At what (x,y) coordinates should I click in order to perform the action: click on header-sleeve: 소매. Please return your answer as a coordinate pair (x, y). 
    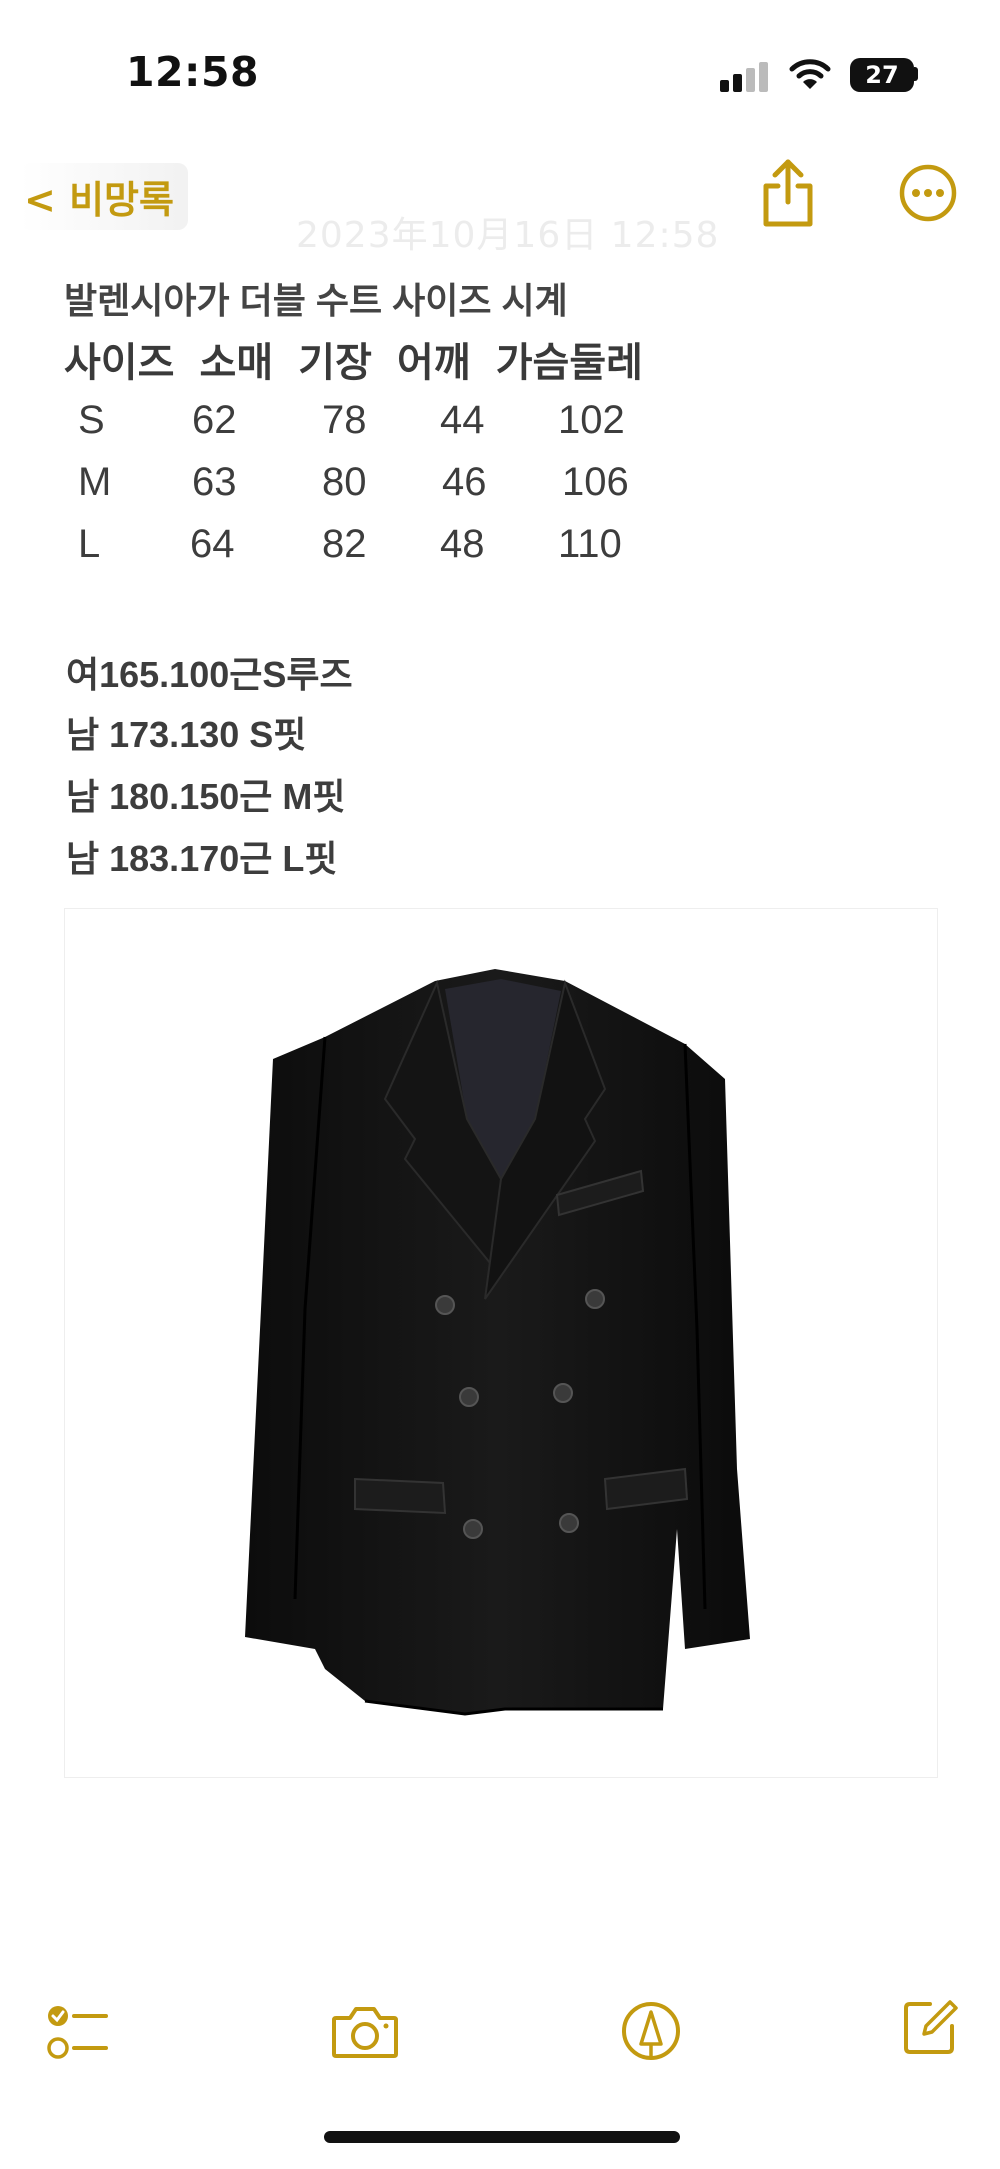
    Looking at the image, I should click on (236, 363).